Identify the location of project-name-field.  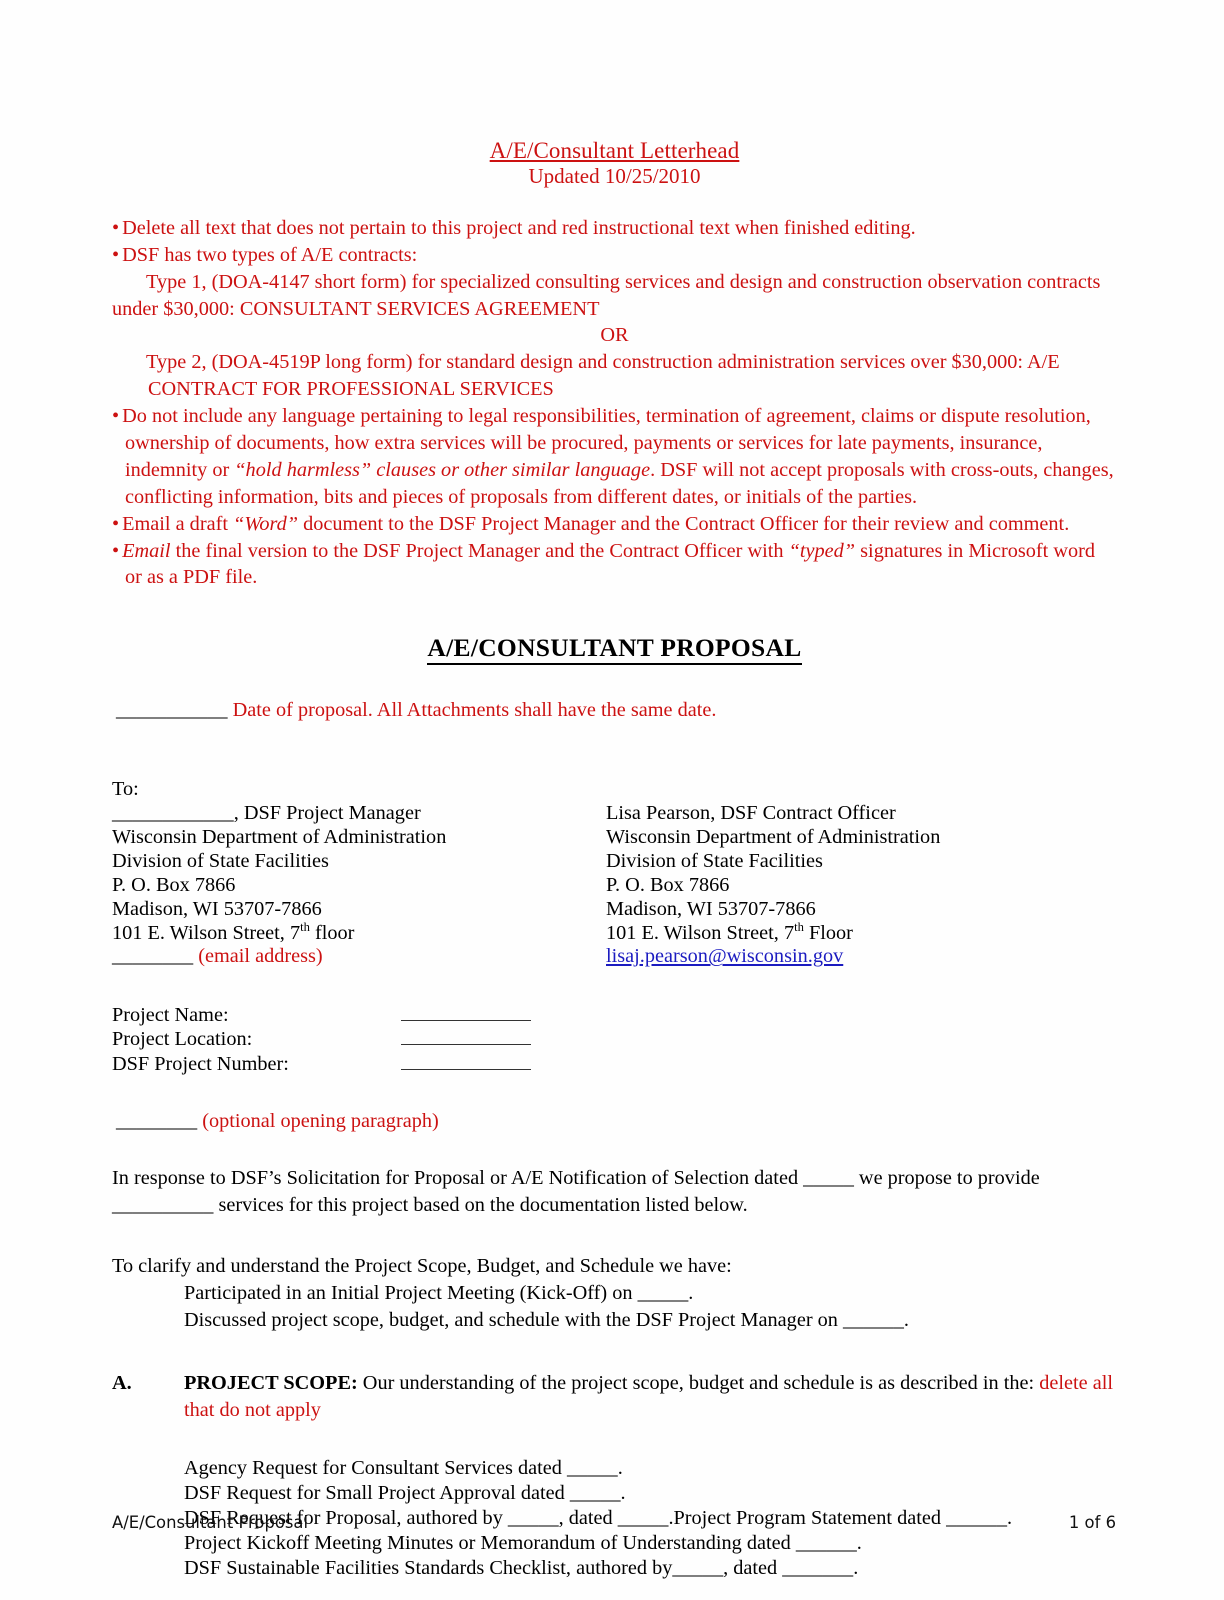
(516, 1015).